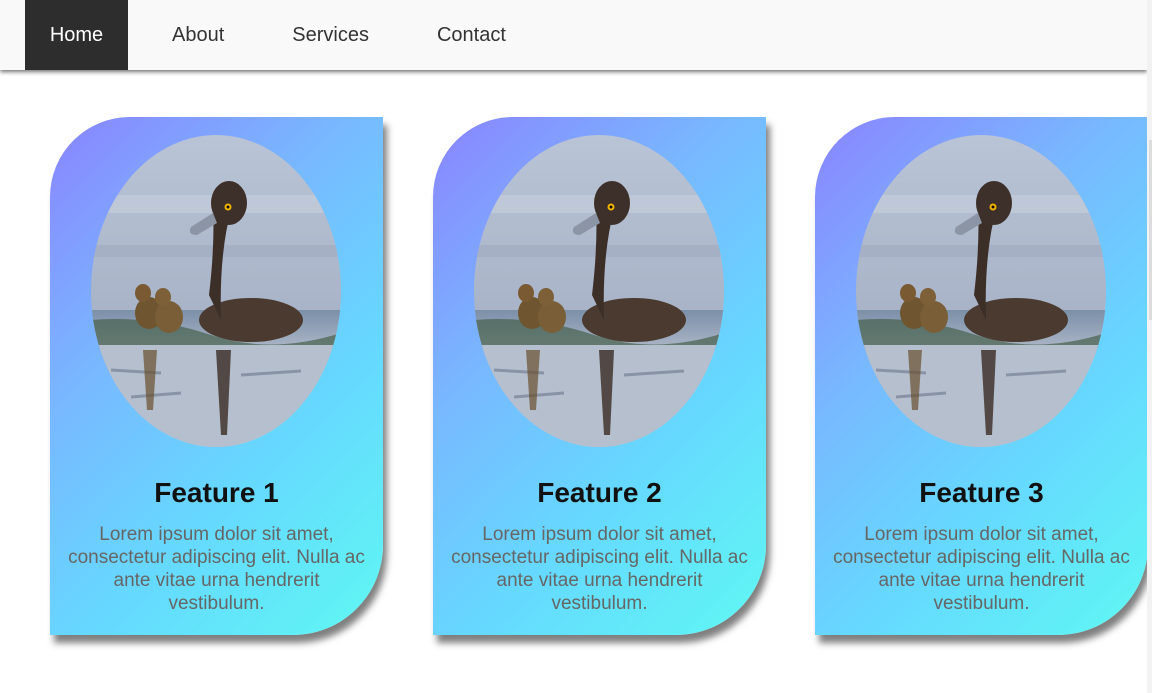 The width and height of the screenshot is (1152, 693). I want to click on nav-home: Home, so click(76, 35).